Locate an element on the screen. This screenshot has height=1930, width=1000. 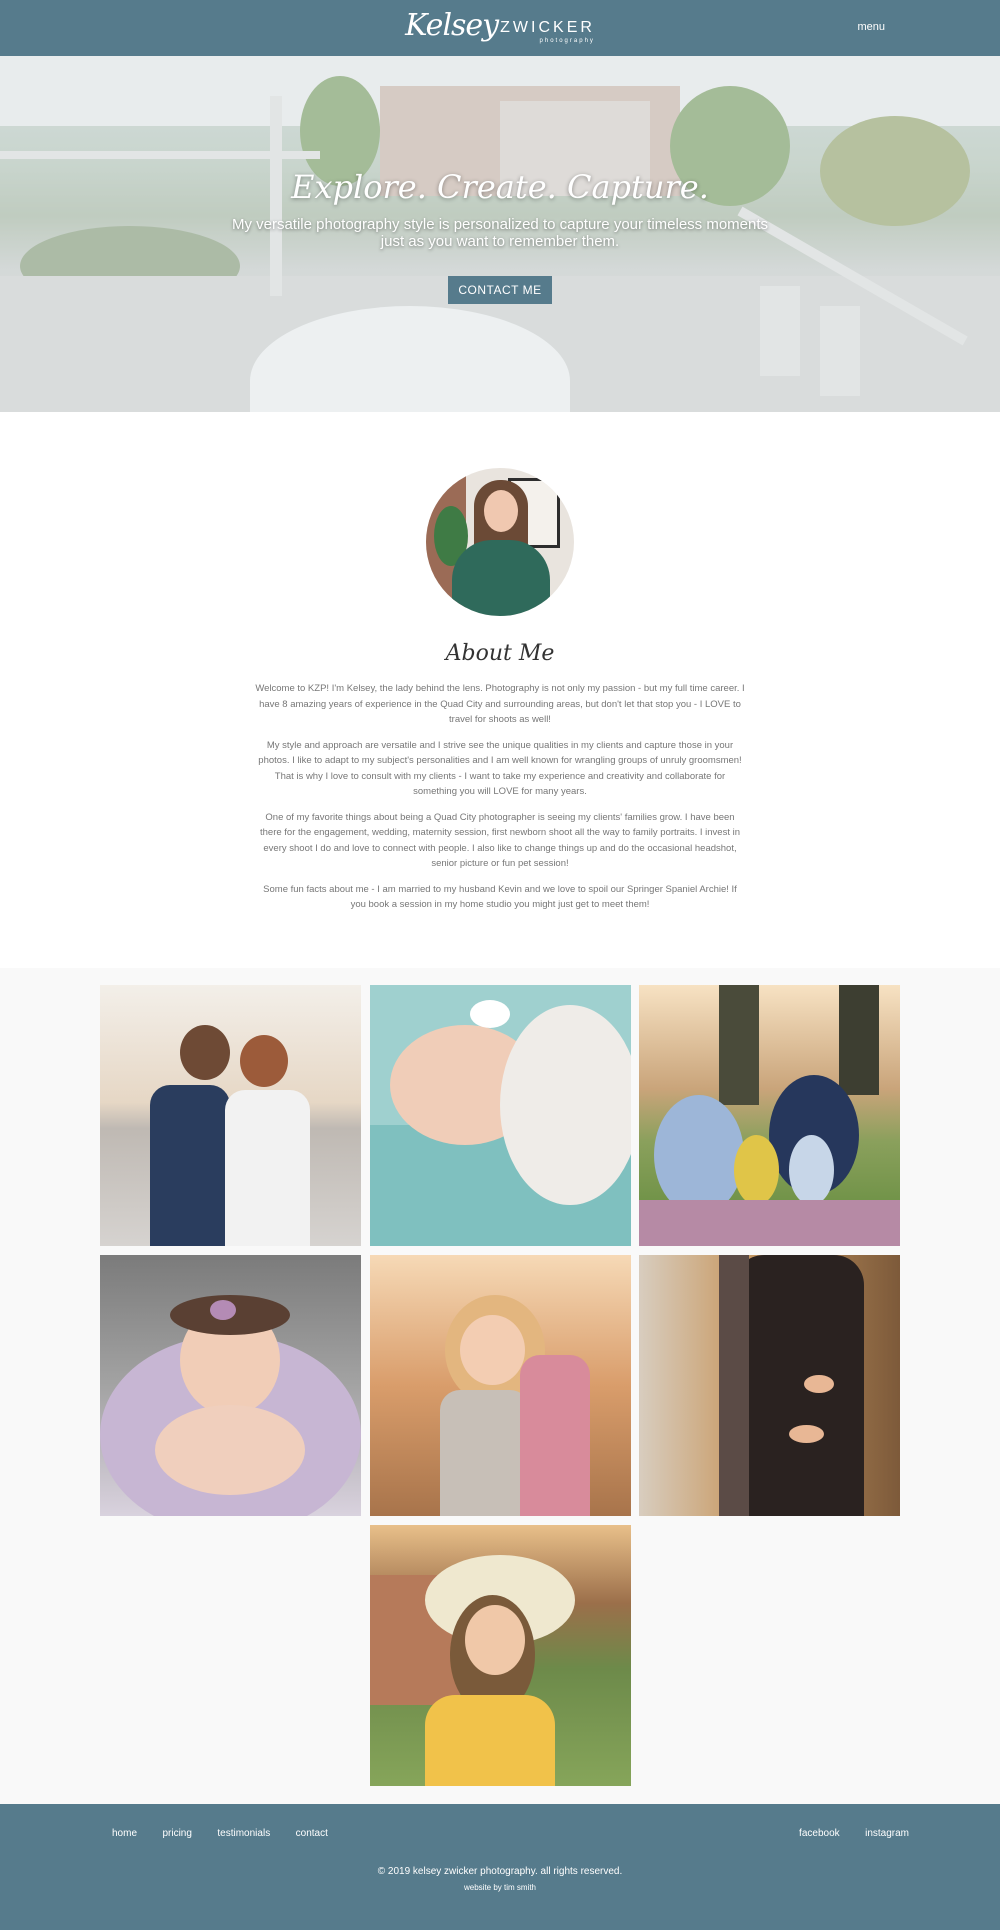
gallery-photo-maternity is located at coordinates (769, 1385).